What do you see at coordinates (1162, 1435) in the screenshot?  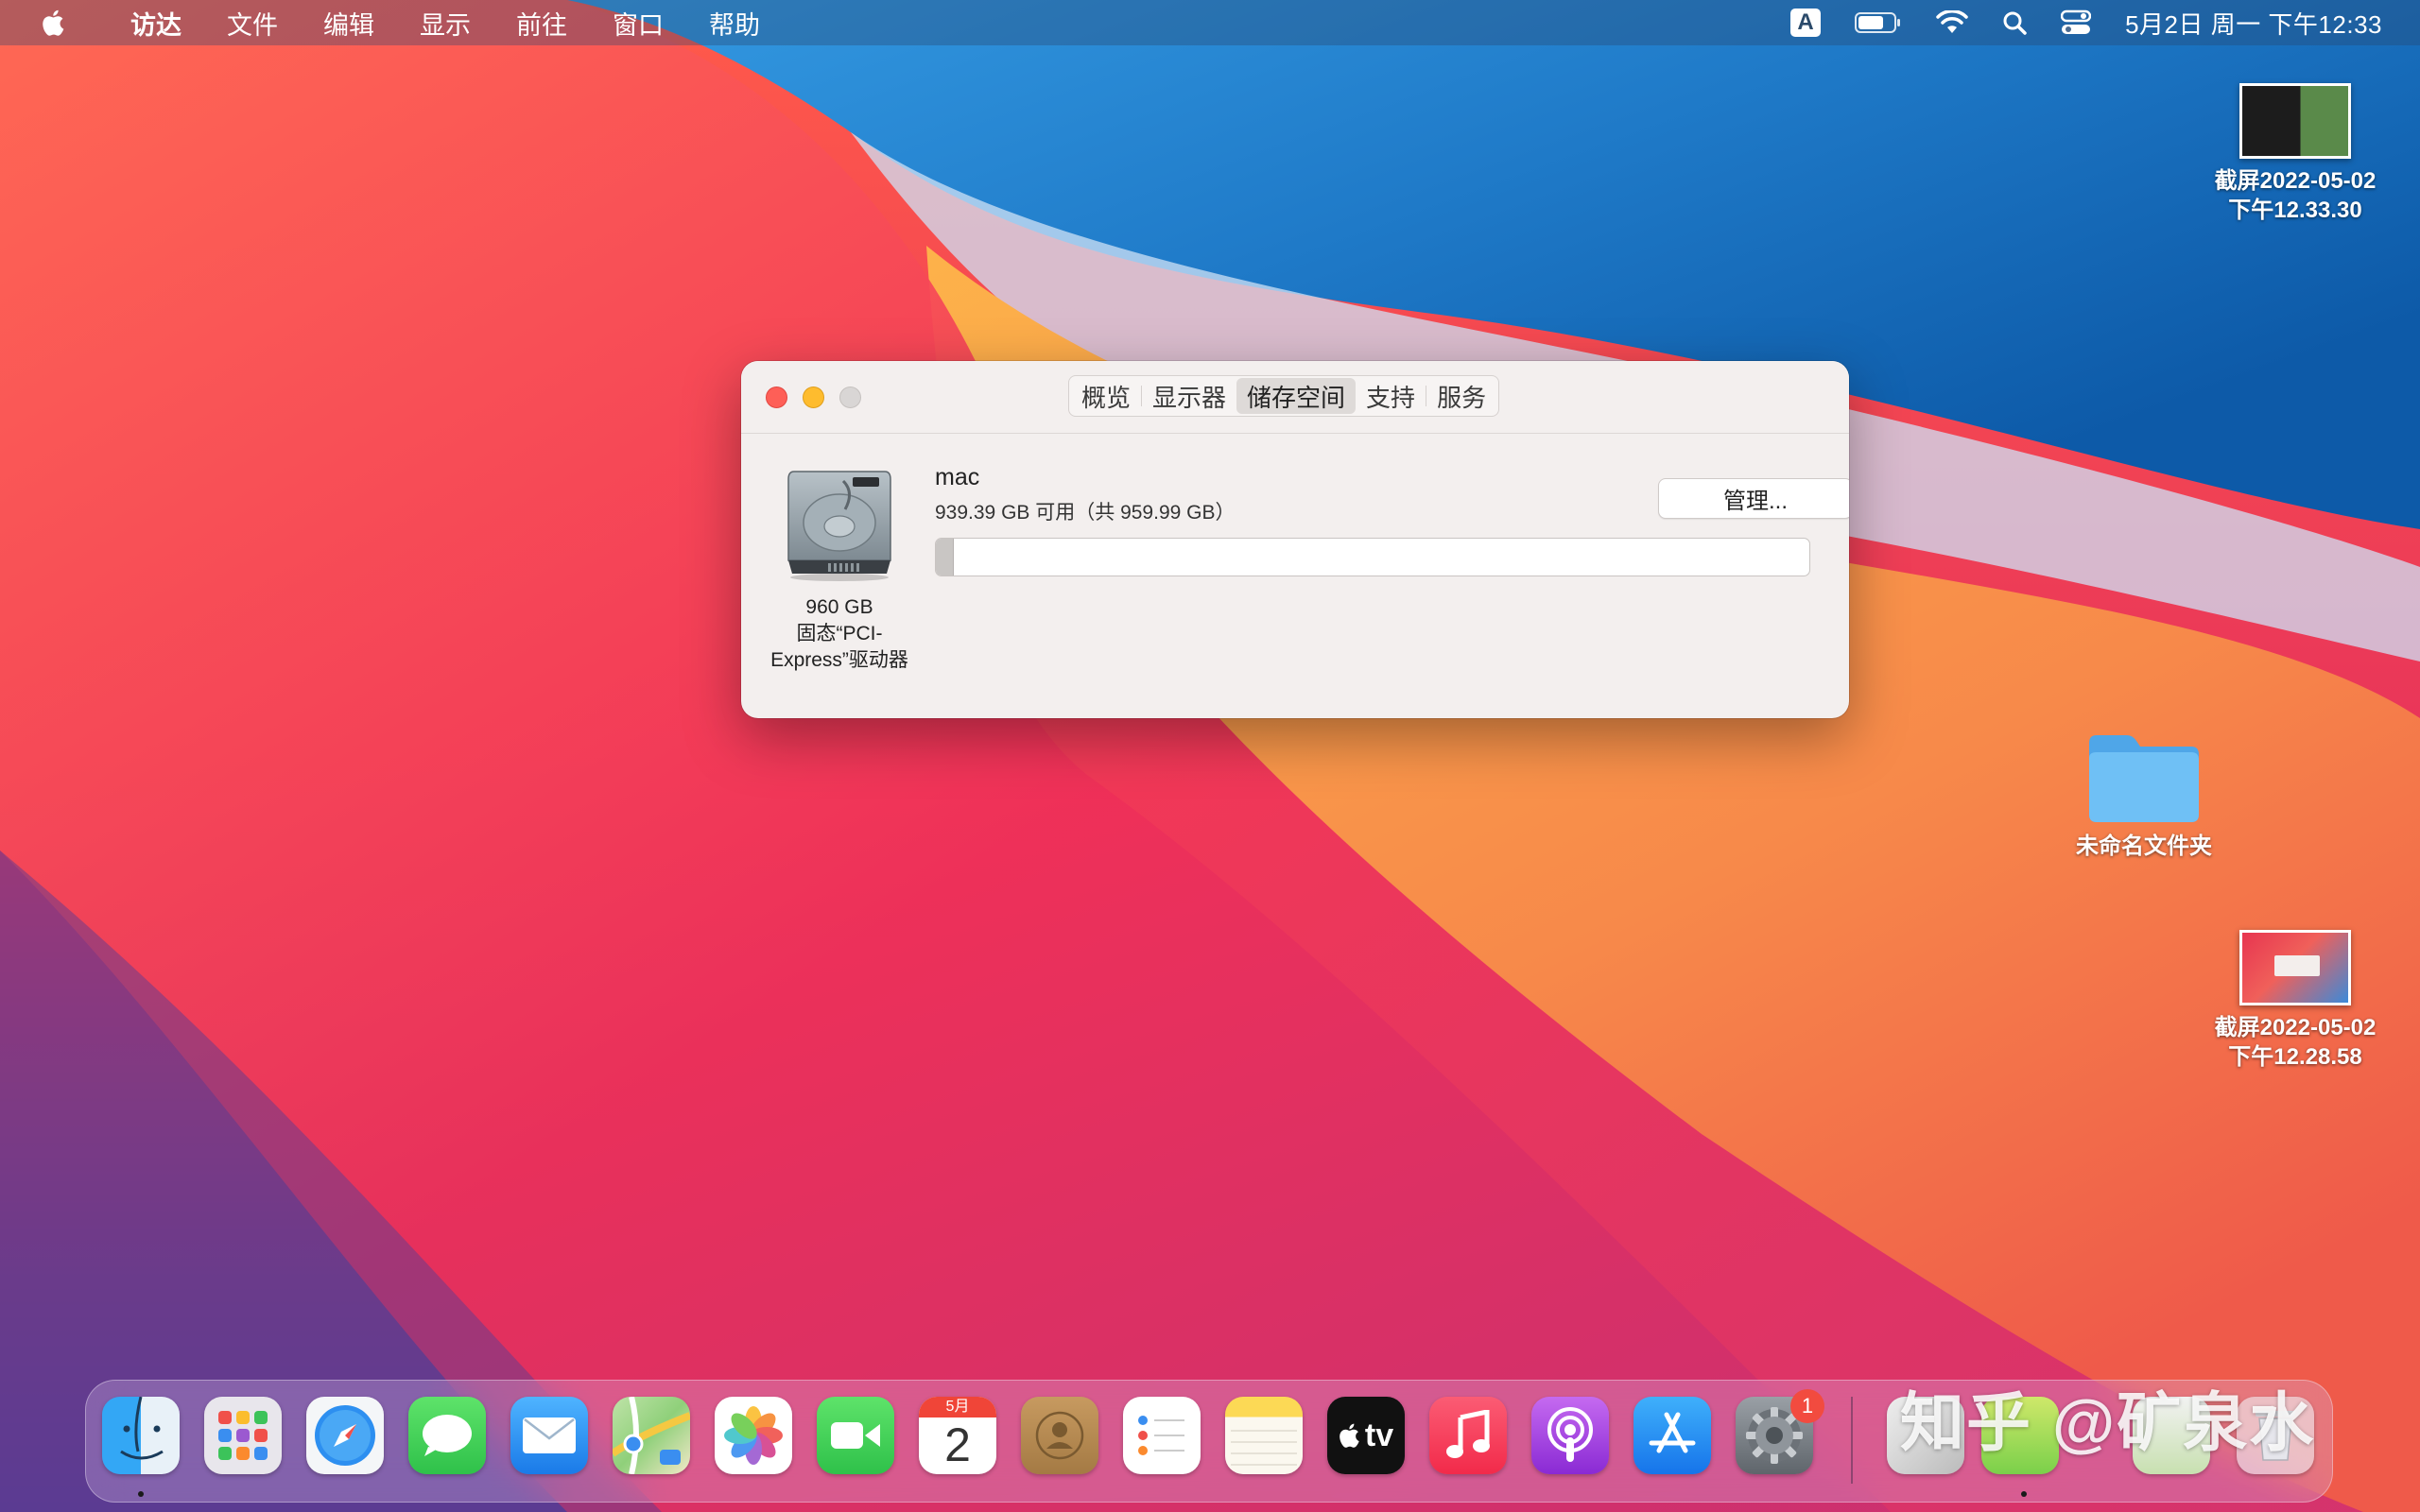 I see `dock-reminders-icon` at bounding box center [1162, 1435].